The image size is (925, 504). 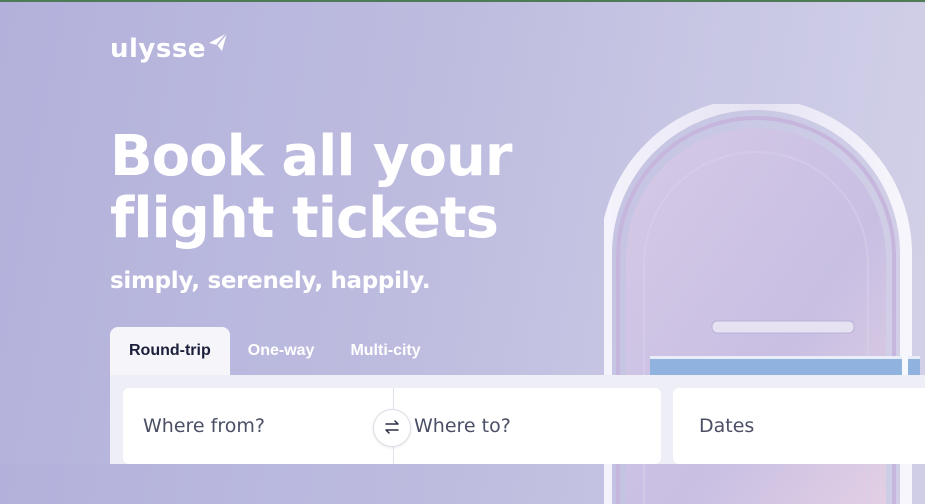 I want to click on destination-placeholder: Where to?, so click(x=462, y=426).